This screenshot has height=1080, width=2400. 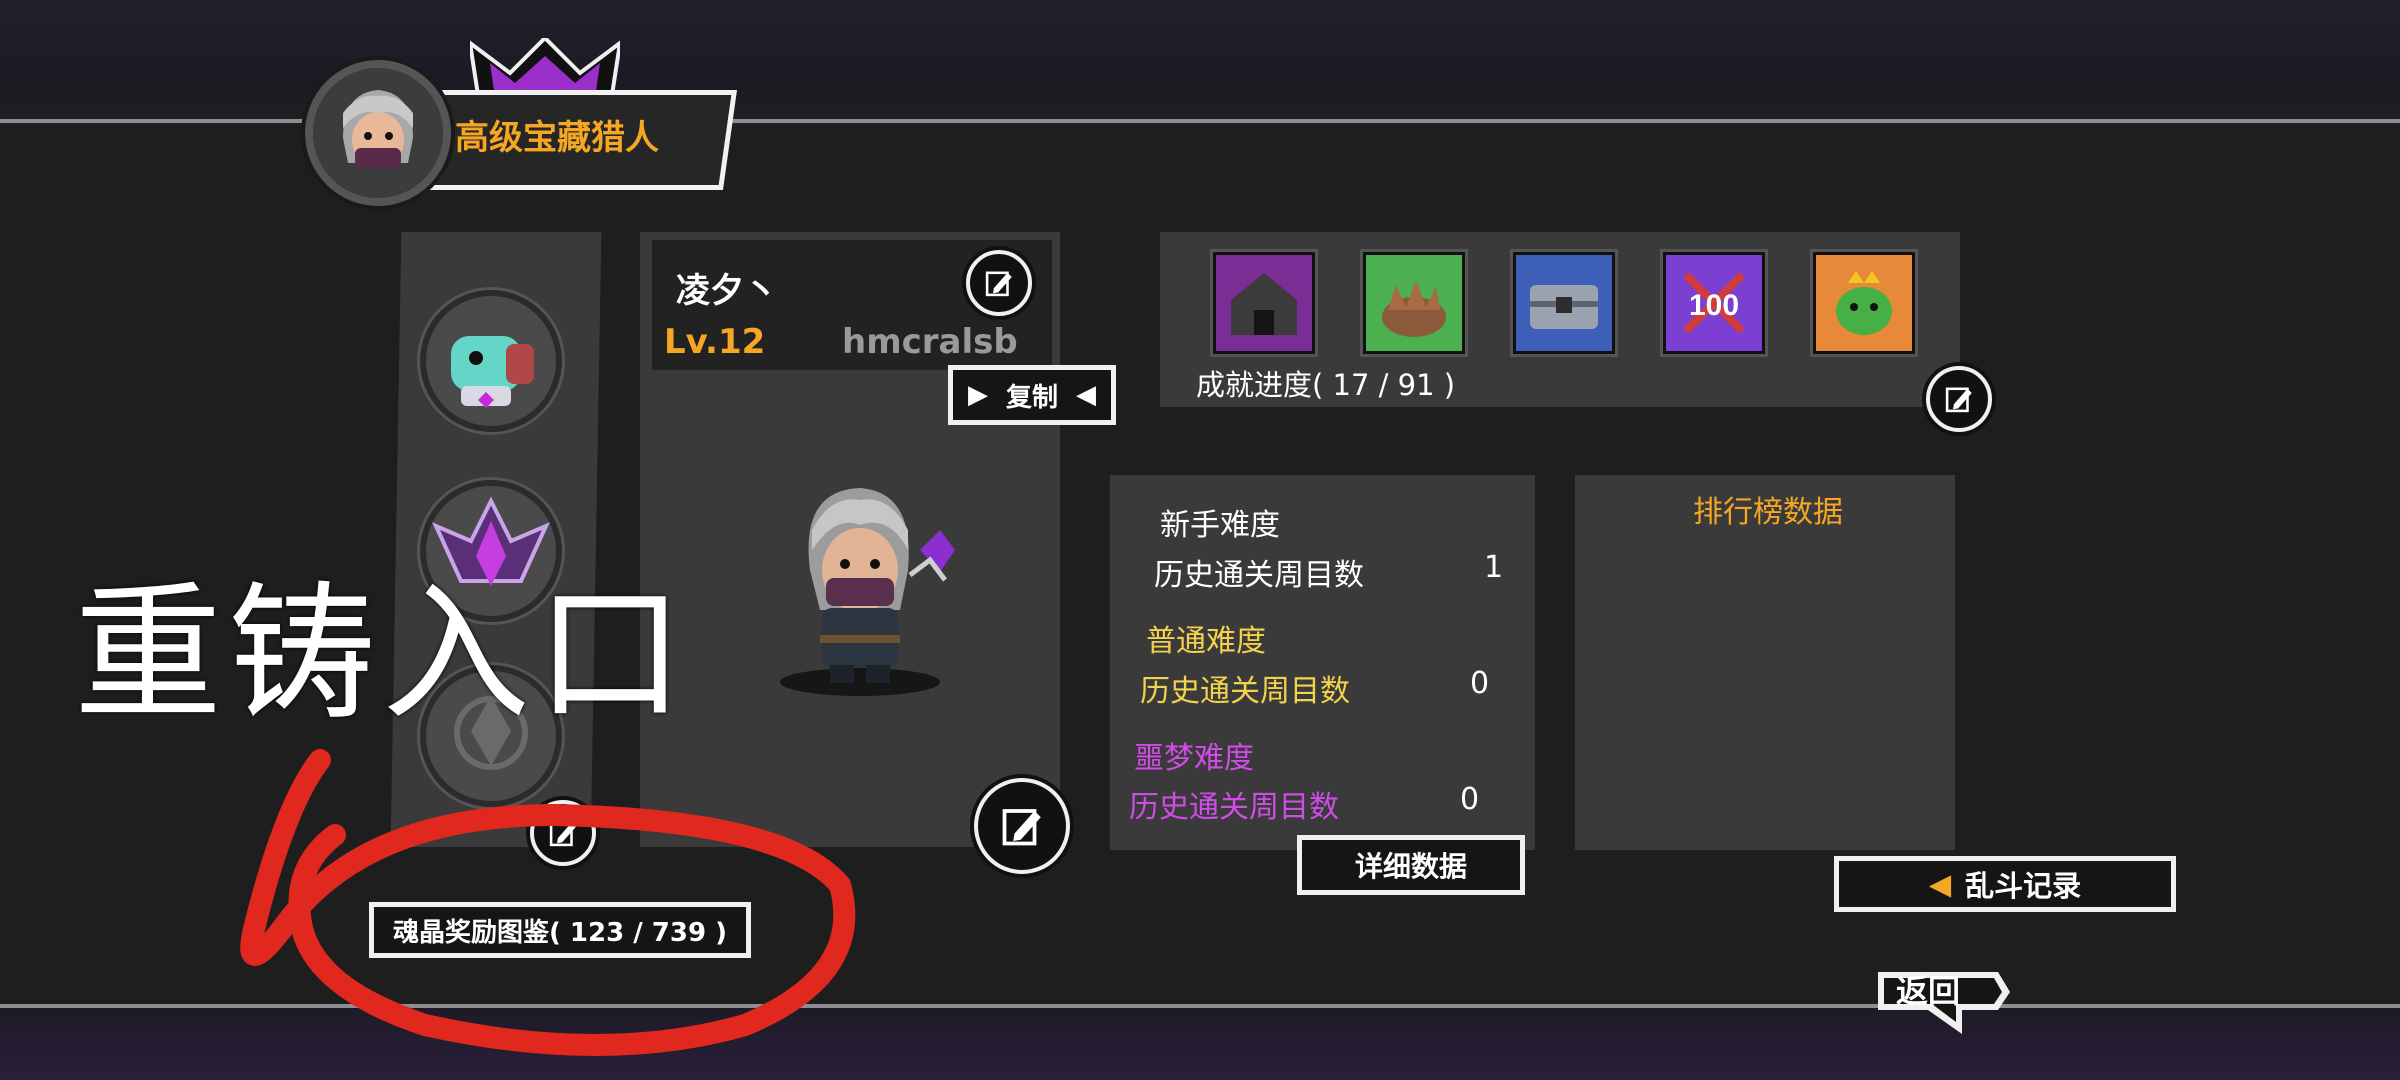 I want to click on nightmare-clears-label: 历史通关周目数, so click(x=1234, y=807).